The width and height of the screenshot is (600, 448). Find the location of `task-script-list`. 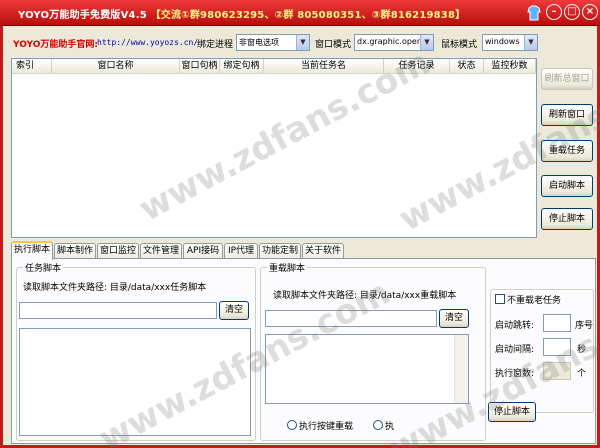

task-script-list is located at coordinates (135, 382).